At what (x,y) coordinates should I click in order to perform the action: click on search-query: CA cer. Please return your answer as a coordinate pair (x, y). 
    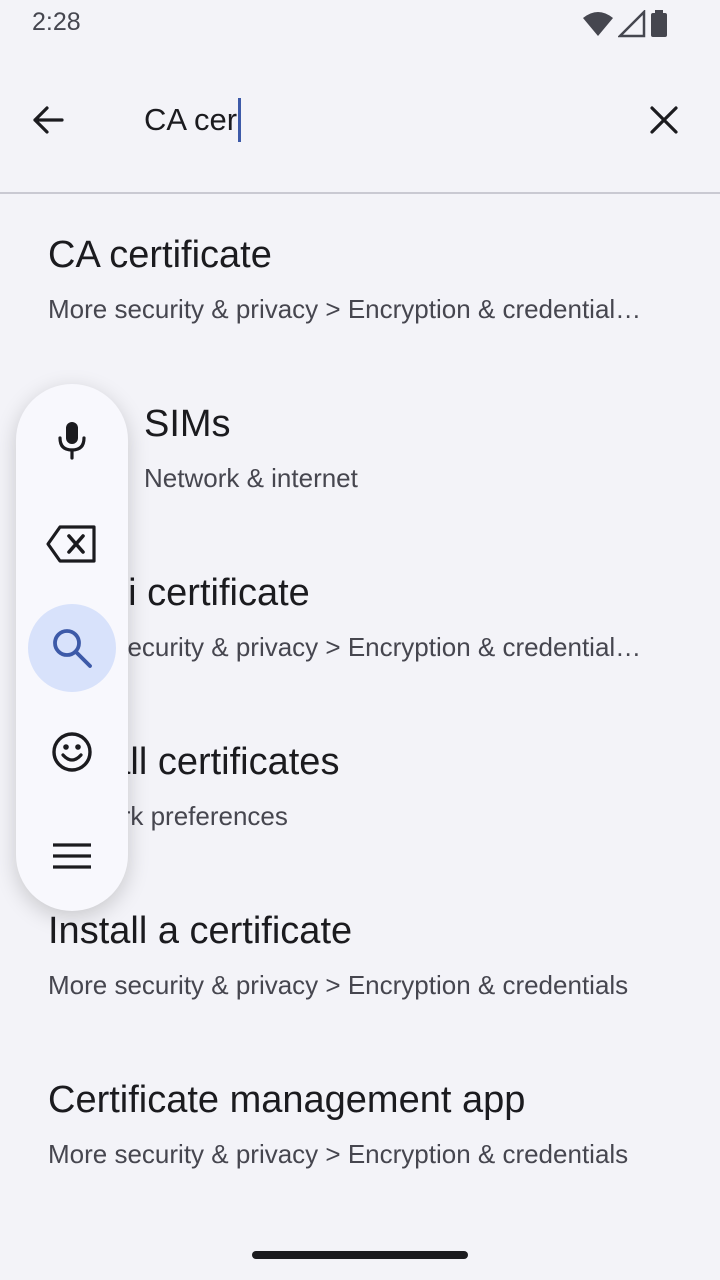
    Looking at the image, I should click on (191, 119).